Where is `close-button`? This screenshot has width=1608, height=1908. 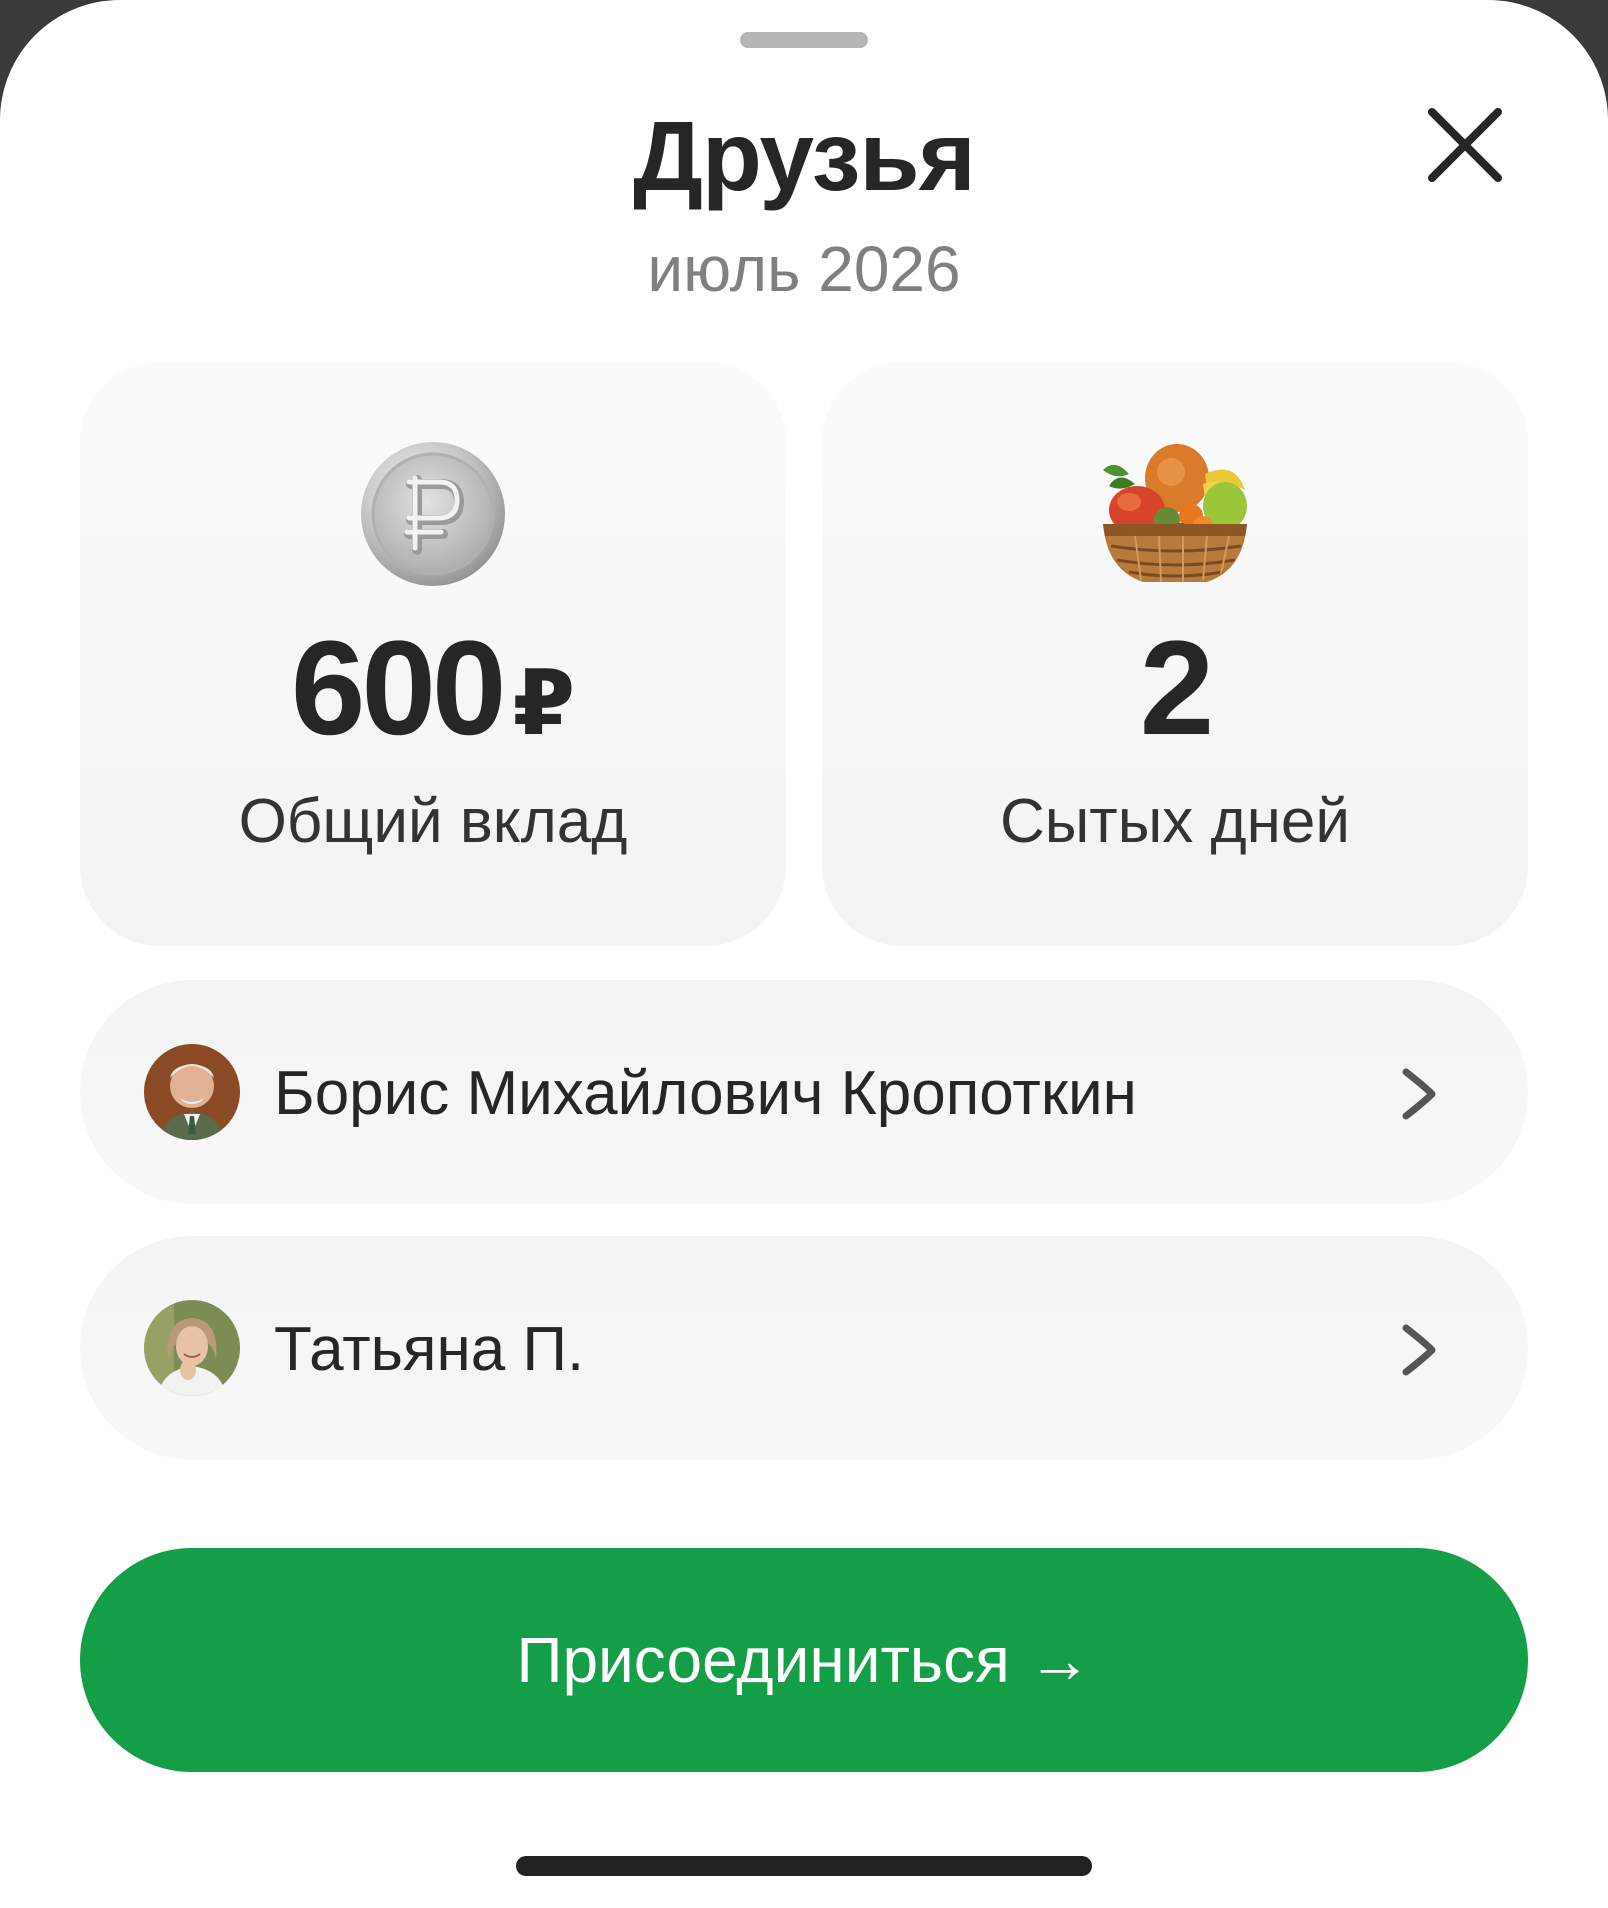 close-button is located at coordinates (1465, 145).